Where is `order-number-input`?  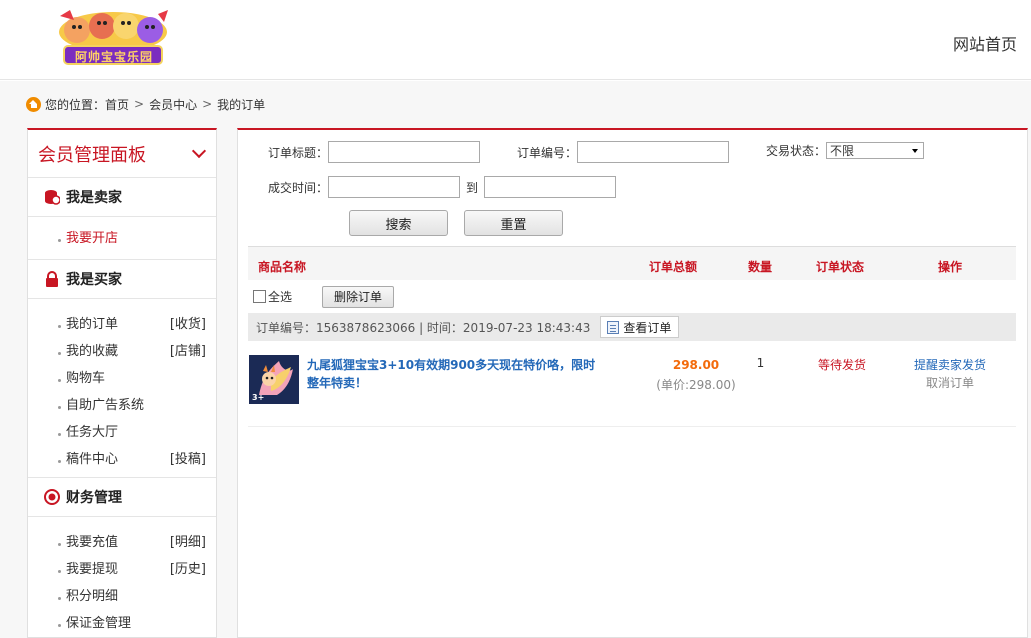
order-number-input is located at coordinates (653, 152).